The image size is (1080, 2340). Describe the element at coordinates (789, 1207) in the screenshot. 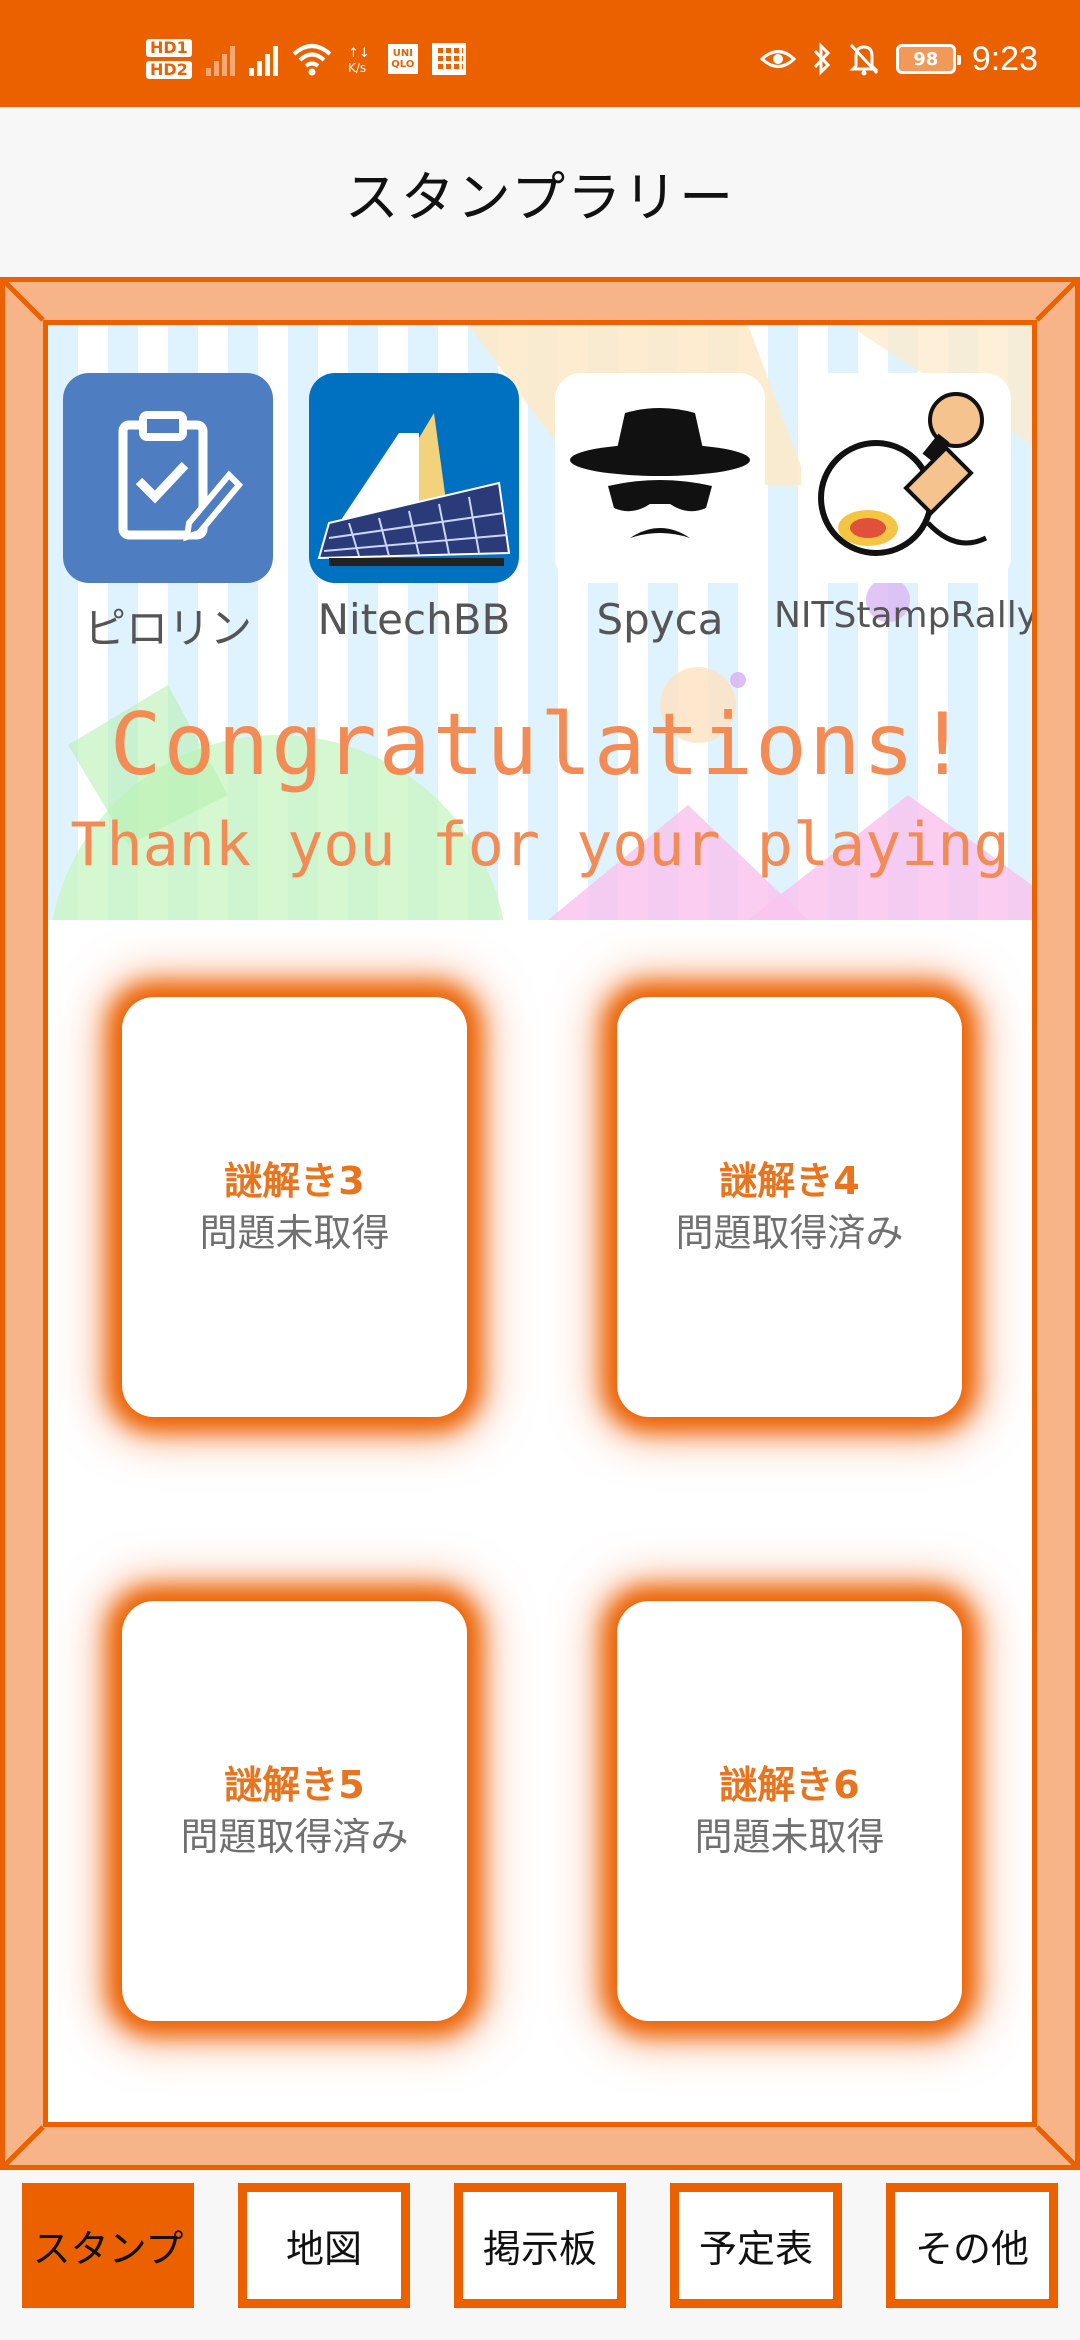

I see `puzzle-card-4: 謎解き4 問題取得済み` at that location.